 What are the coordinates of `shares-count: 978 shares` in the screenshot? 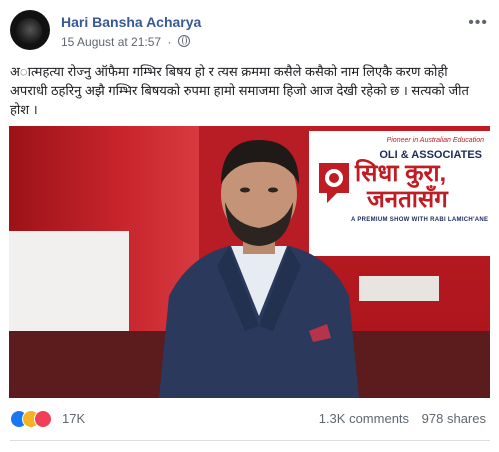 It's located at (454, 418).